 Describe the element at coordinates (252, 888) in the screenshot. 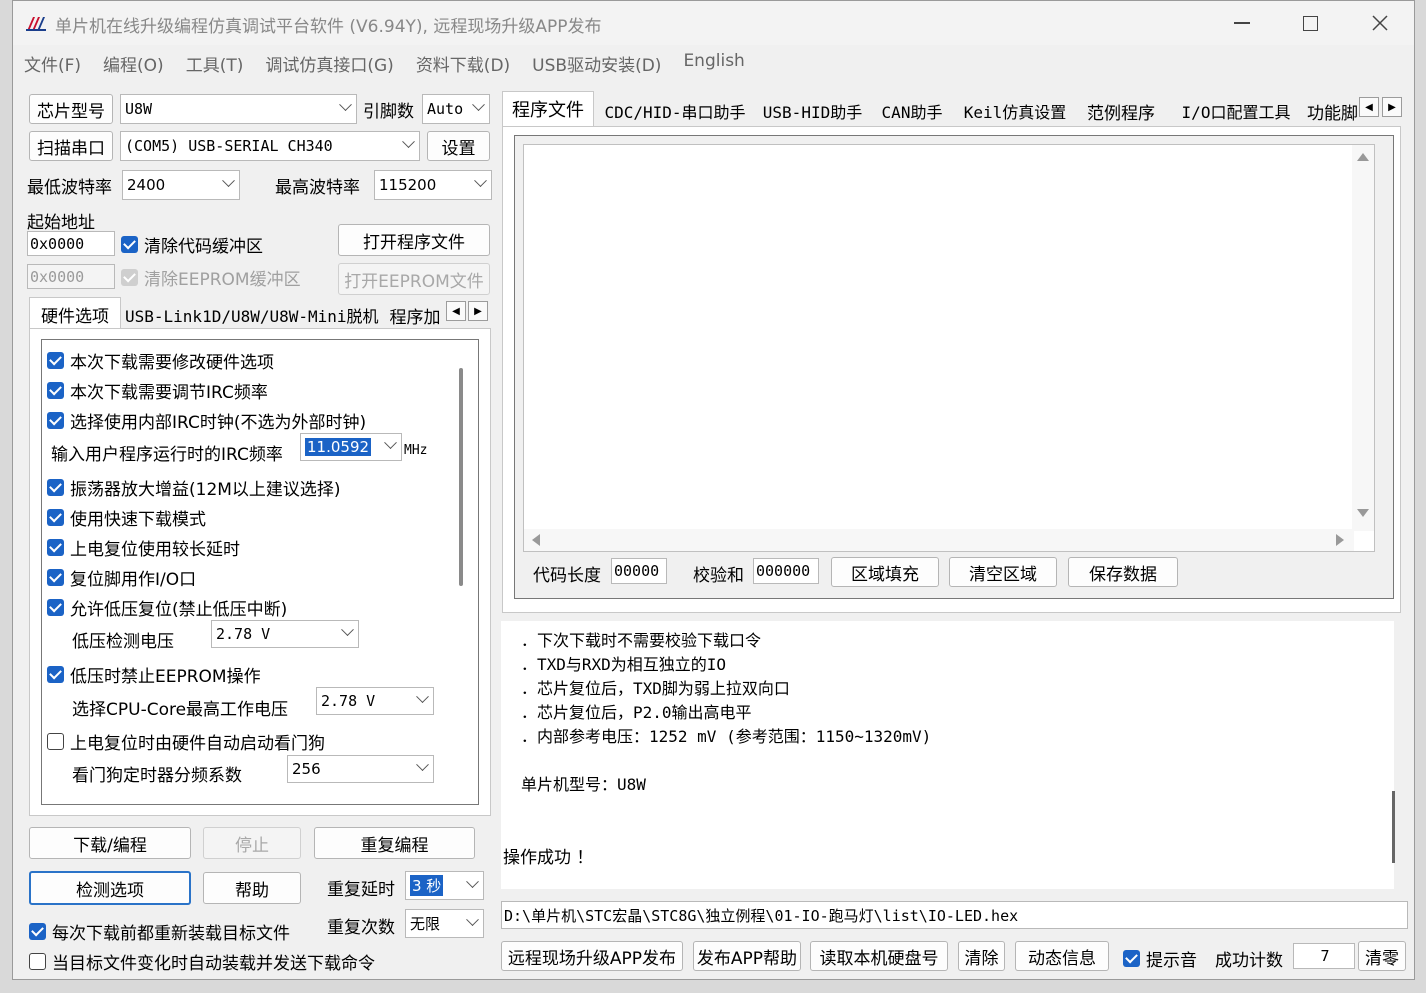

I see `help-button: 帮助` at that location.